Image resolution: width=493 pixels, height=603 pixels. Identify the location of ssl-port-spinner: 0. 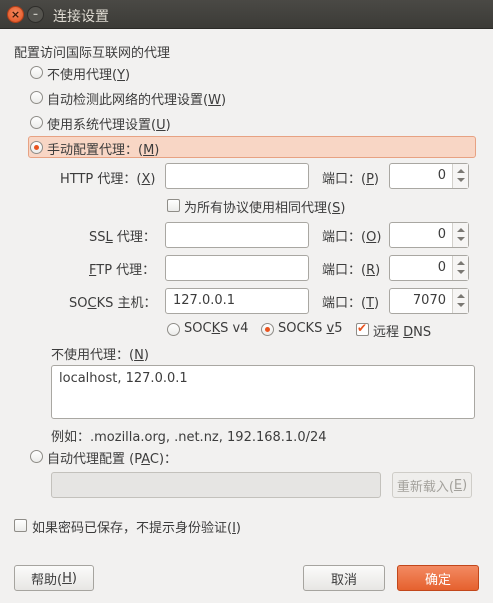
(429, 235).